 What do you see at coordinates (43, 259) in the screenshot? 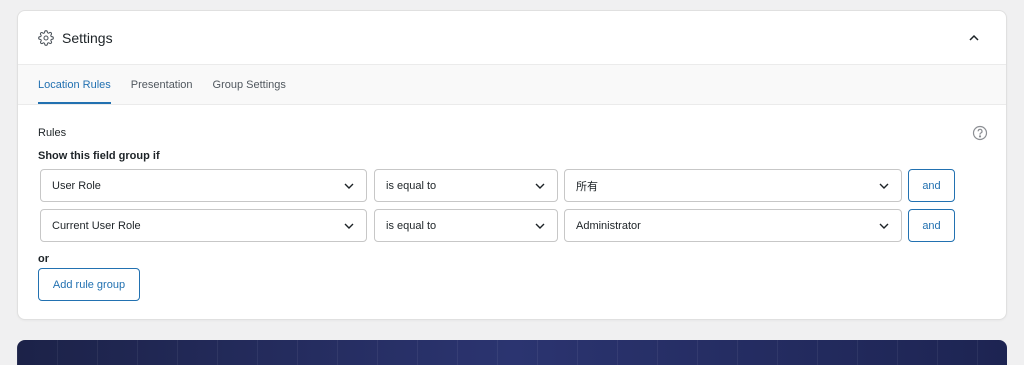
I see `or-label: or` at bounding box center [43, 259].